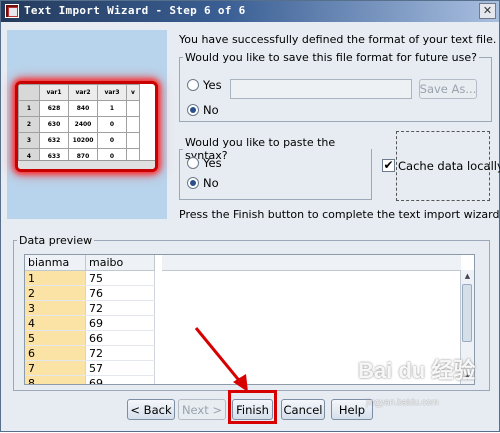 The image size is (500, 433). I want to click on back-button: < Back, so click(151, 409).